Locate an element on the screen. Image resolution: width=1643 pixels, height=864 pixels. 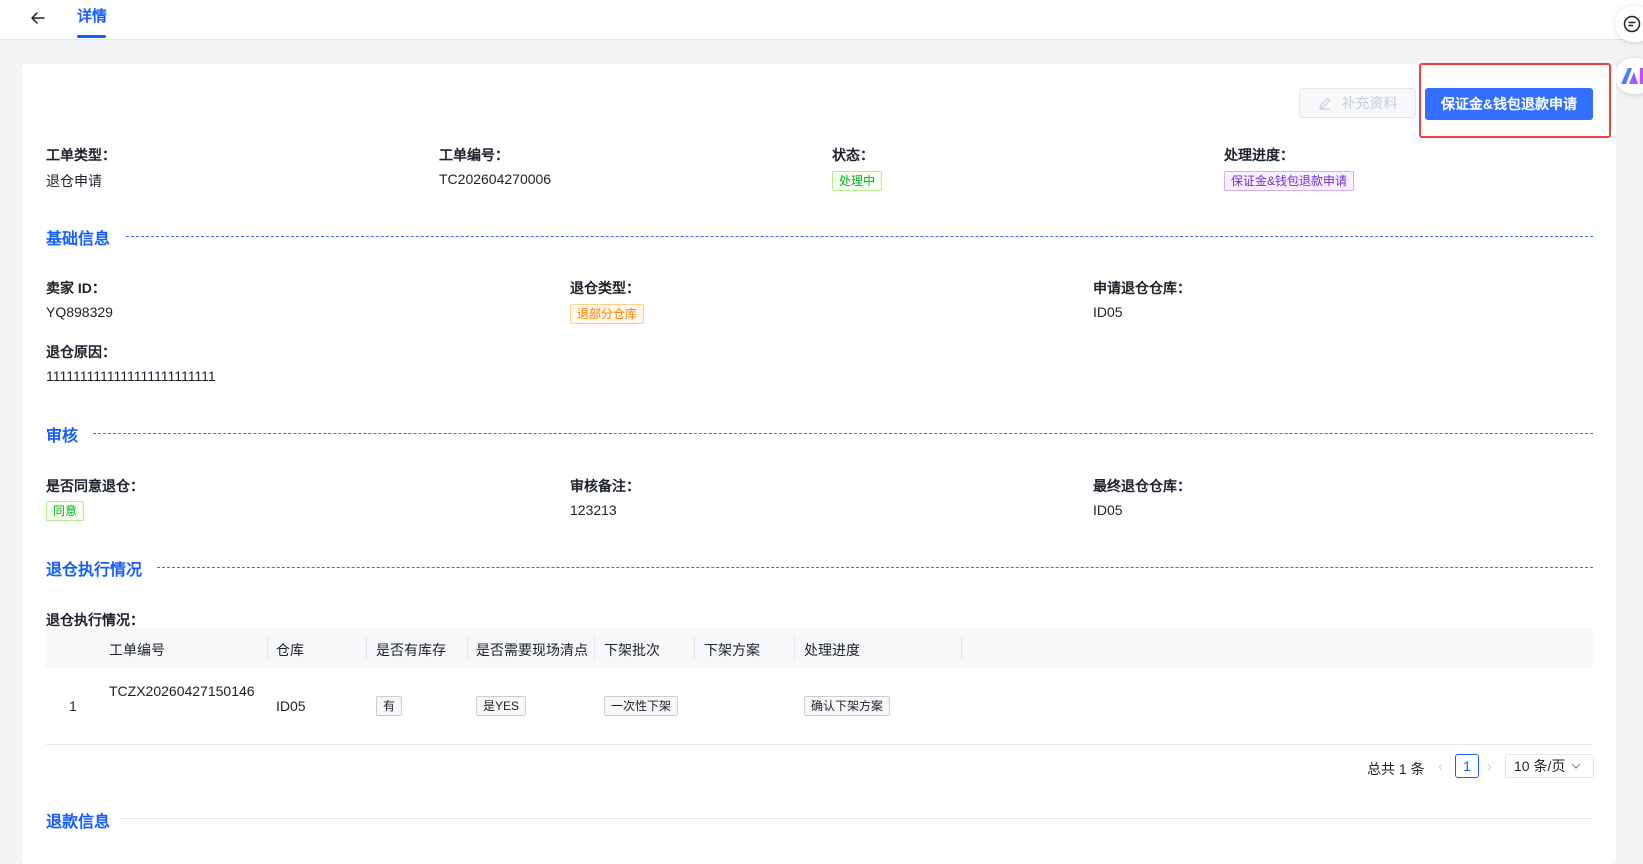
column-header: 是否有库存 is located at coordinates (411, 650).